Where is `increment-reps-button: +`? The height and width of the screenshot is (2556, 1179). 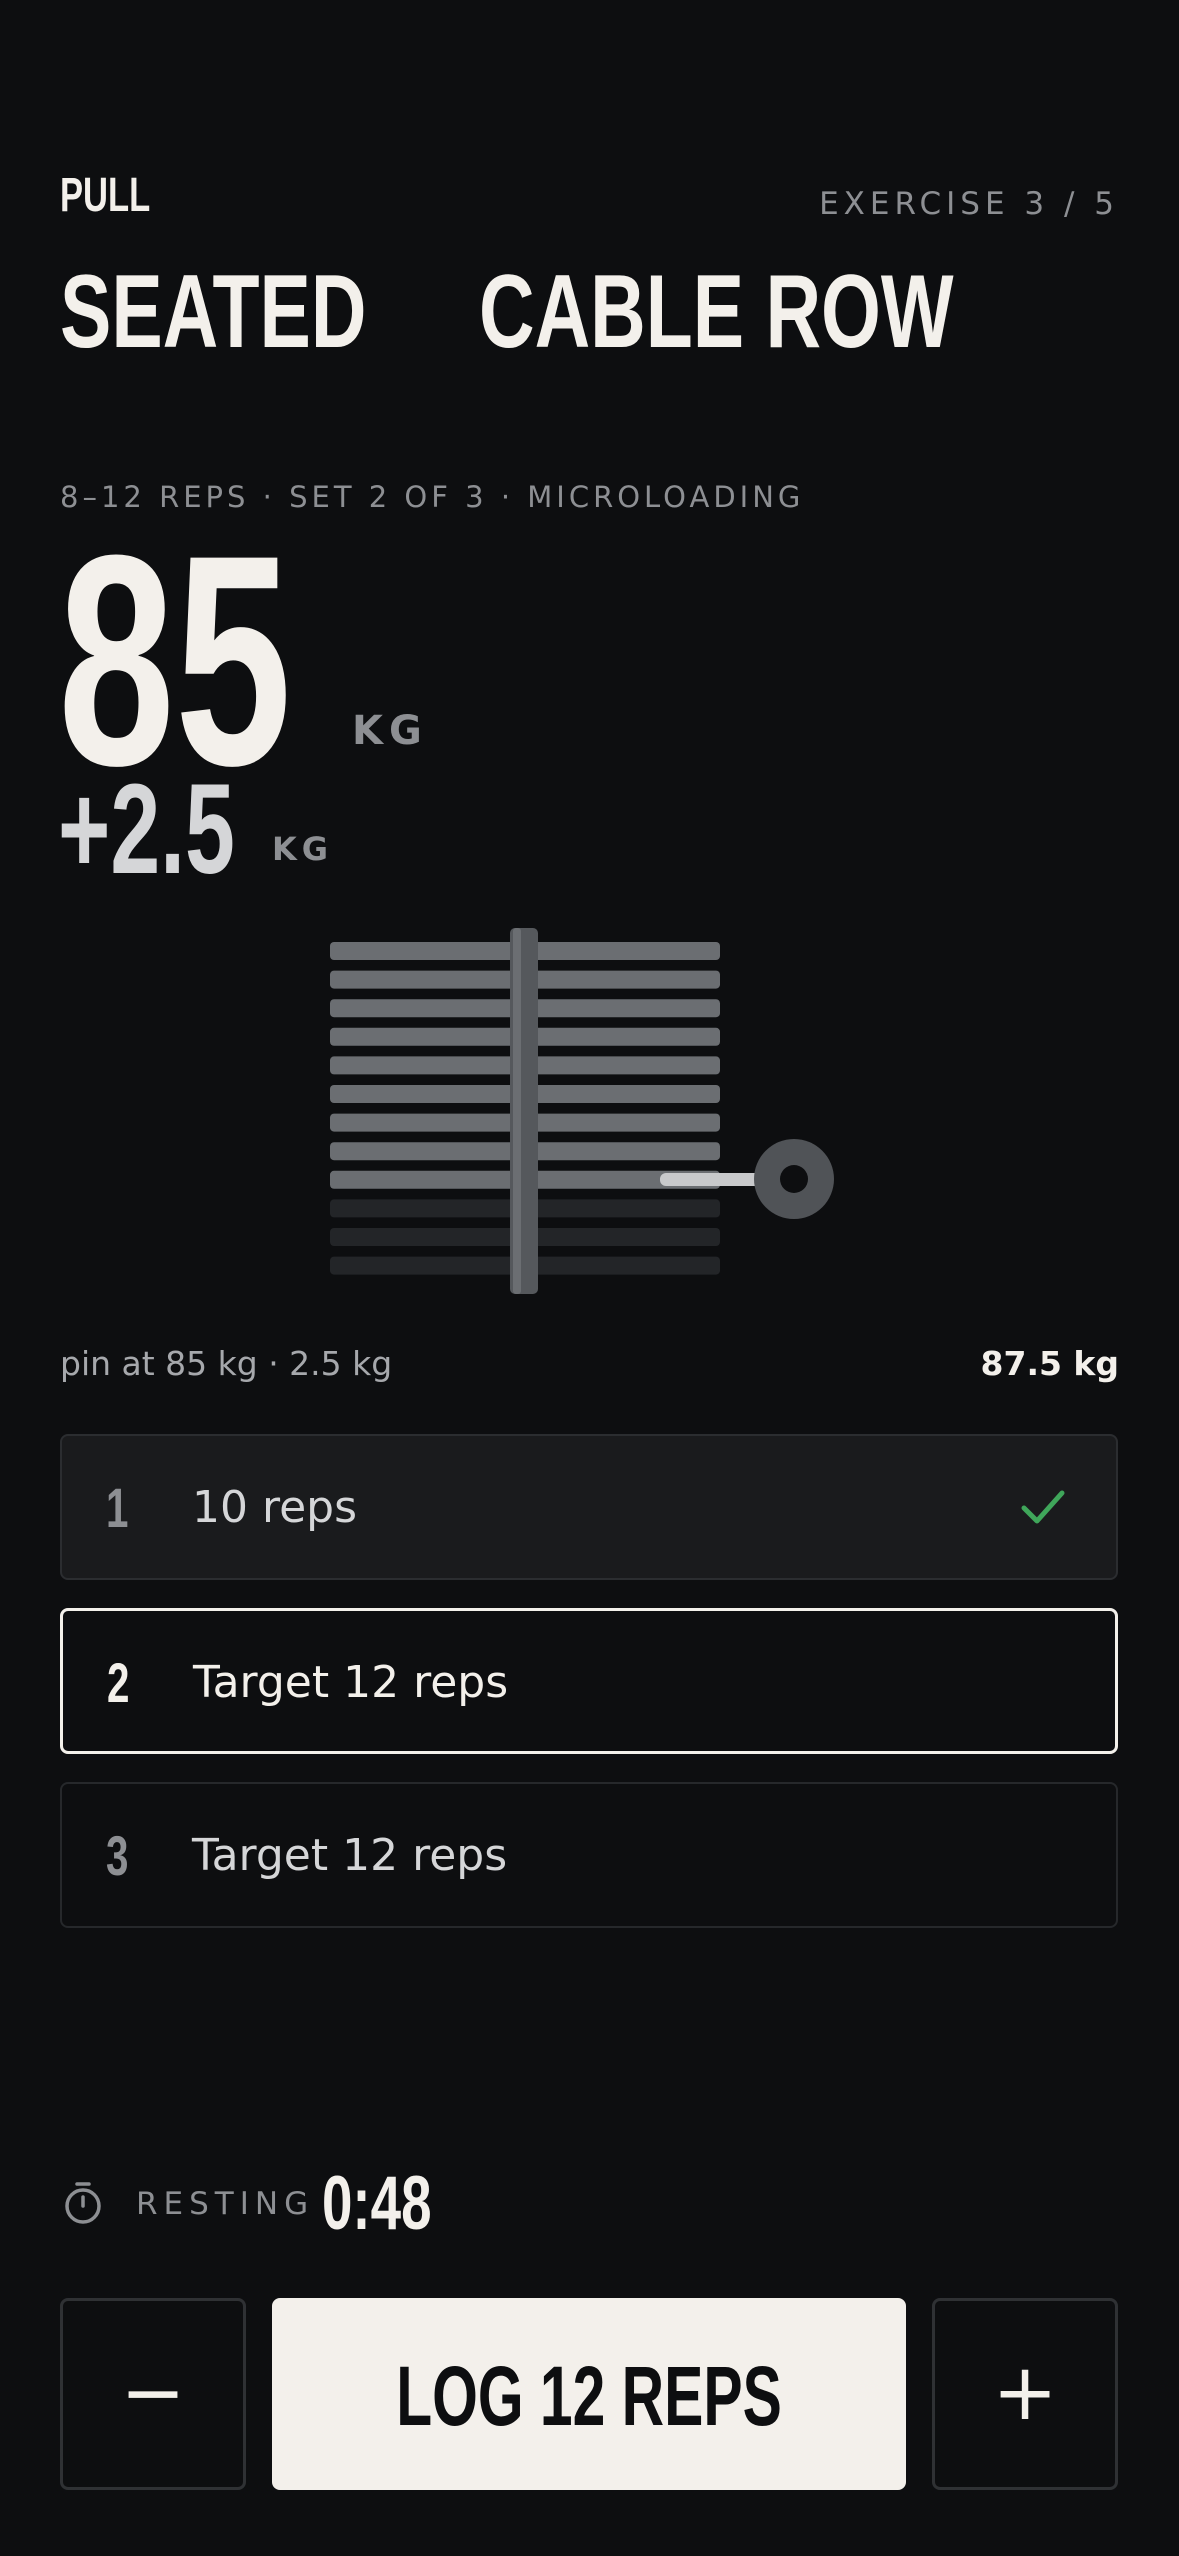 increment-reps-button: + is located at coordinates (1025, 2394).